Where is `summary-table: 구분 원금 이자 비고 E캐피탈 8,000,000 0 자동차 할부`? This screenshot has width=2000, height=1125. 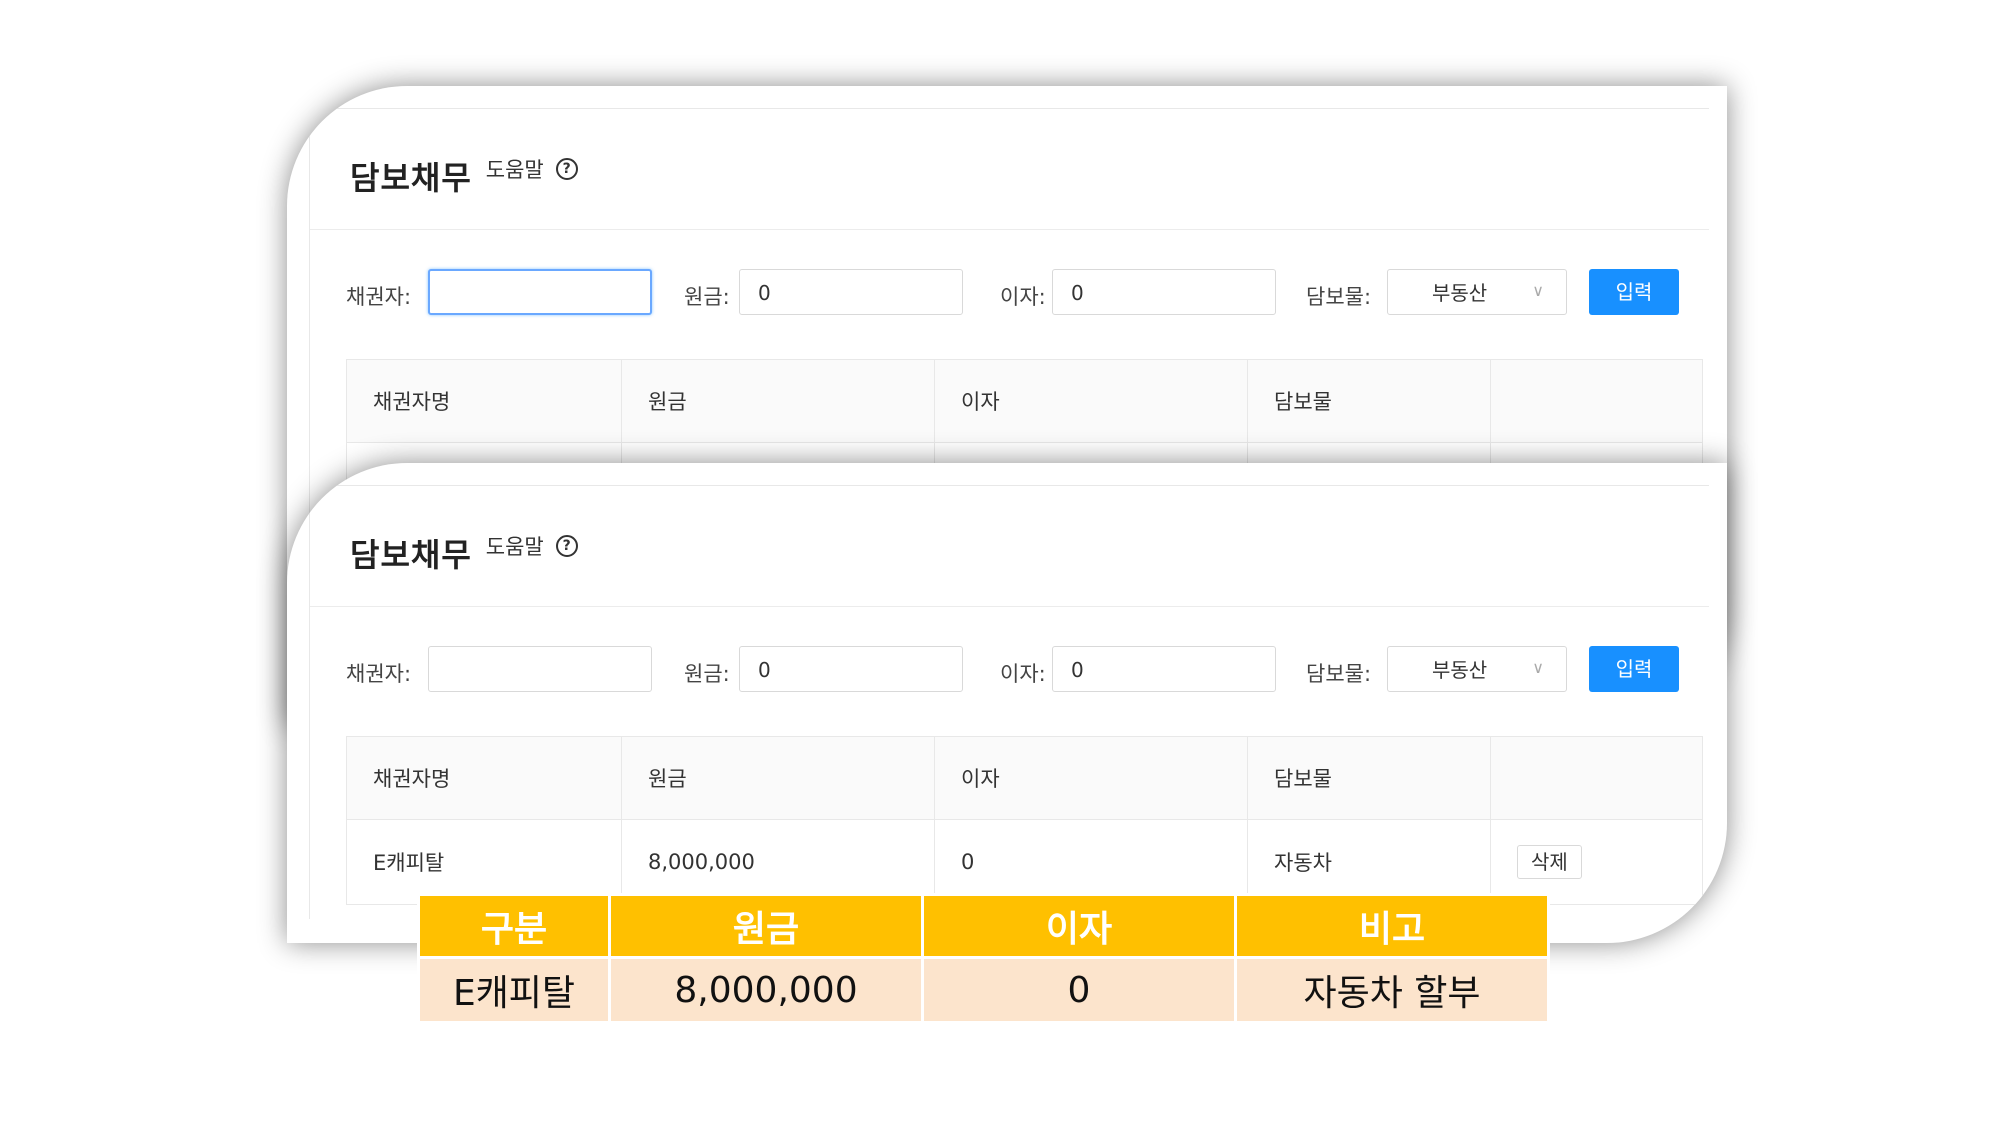
summary-table: 구분 원금 이자 비고 E캐피탈 8,000,000 0 자동차 할부 is located at coordinates (983, 958).